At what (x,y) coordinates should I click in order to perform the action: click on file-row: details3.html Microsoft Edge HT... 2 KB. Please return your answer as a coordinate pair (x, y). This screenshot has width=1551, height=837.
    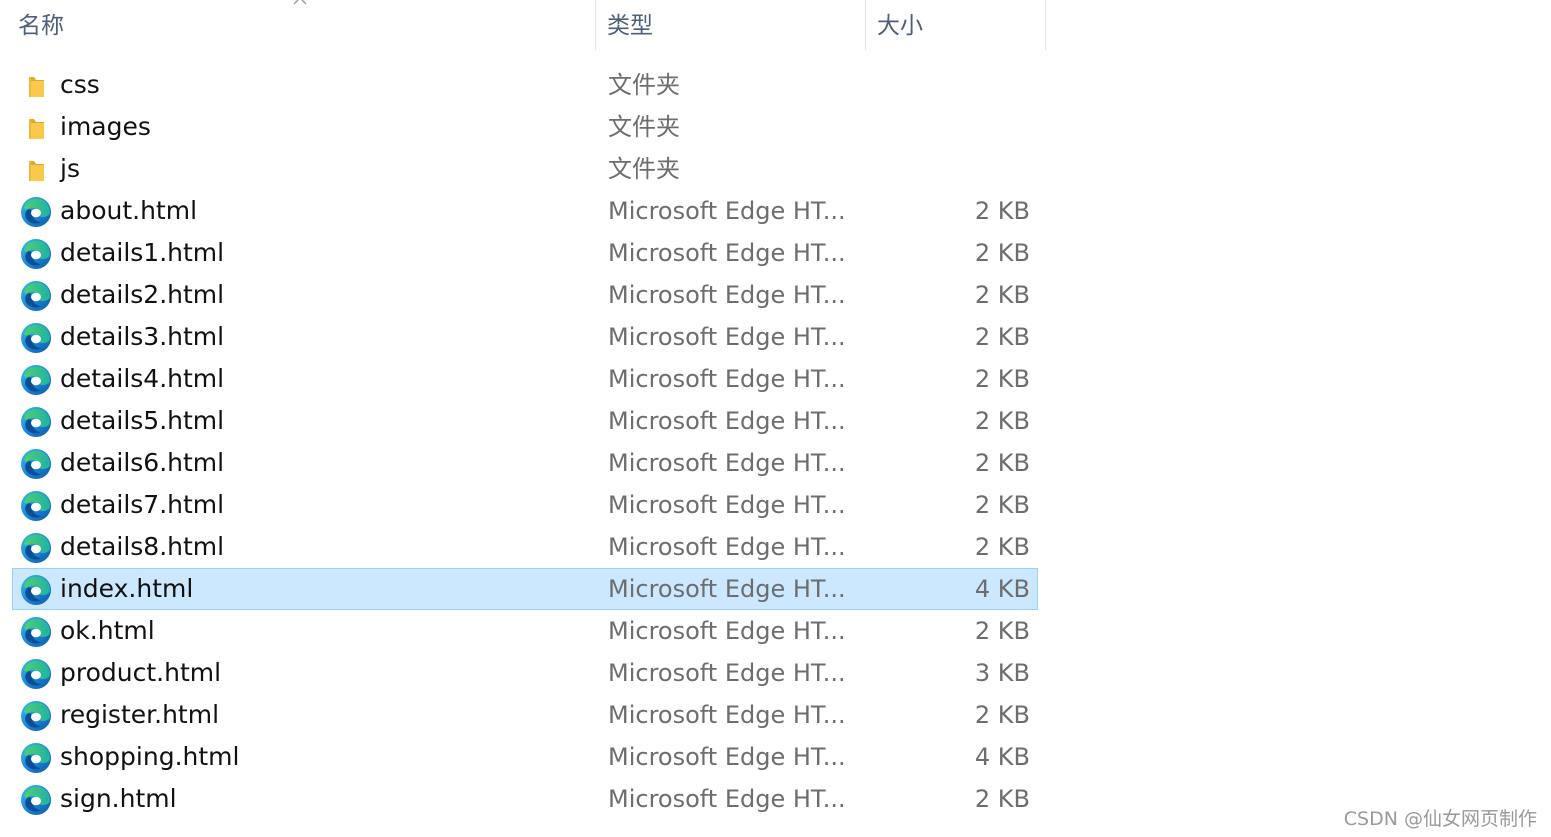
    Looking at the image, I should click on (525, 337).